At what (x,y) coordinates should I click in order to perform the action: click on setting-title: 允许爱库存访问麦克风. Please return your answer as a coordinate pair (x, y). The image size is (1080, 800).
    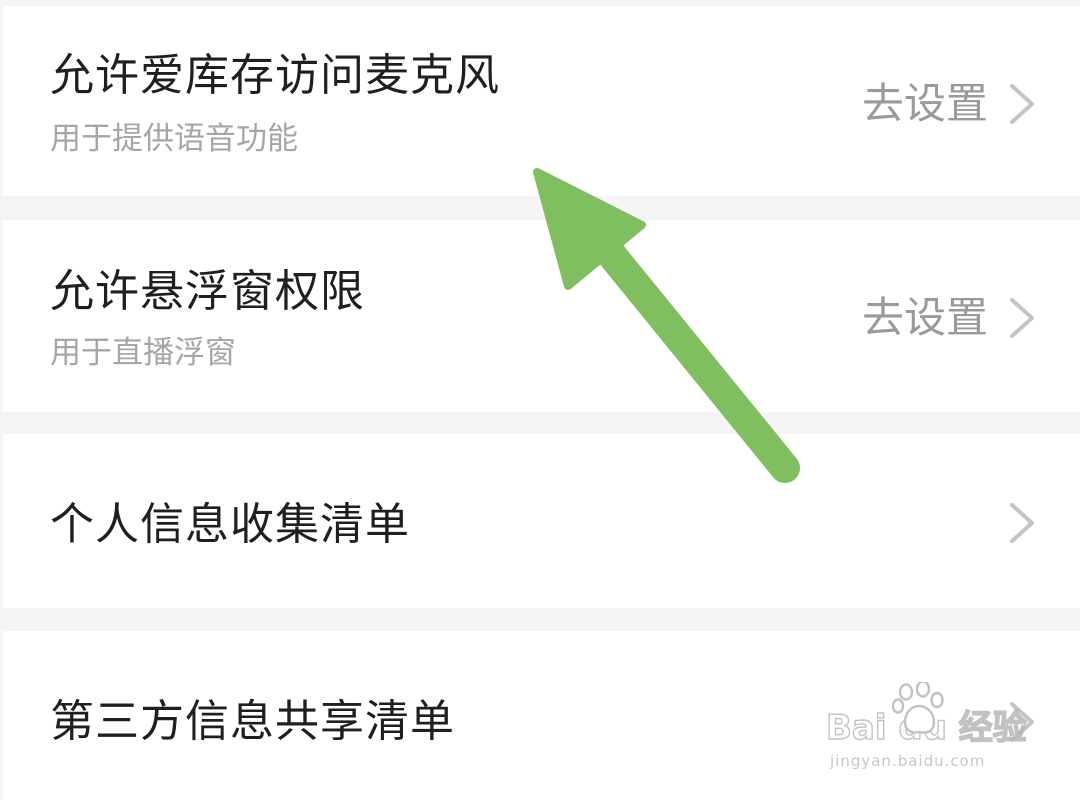
    Looking at the image, I should click on (275, 75).